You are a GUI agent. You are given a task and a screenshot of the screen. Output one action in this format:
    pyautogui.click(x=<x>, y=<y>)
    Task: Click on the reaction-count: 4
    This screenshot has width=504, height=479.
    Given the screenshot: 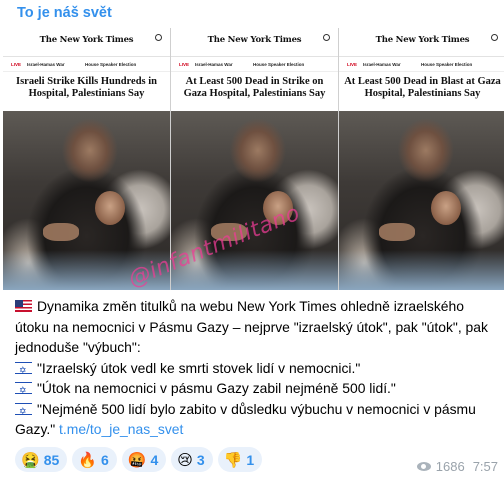 What is the action you would take?
    pyautogui.click(x=154, y=459)
    